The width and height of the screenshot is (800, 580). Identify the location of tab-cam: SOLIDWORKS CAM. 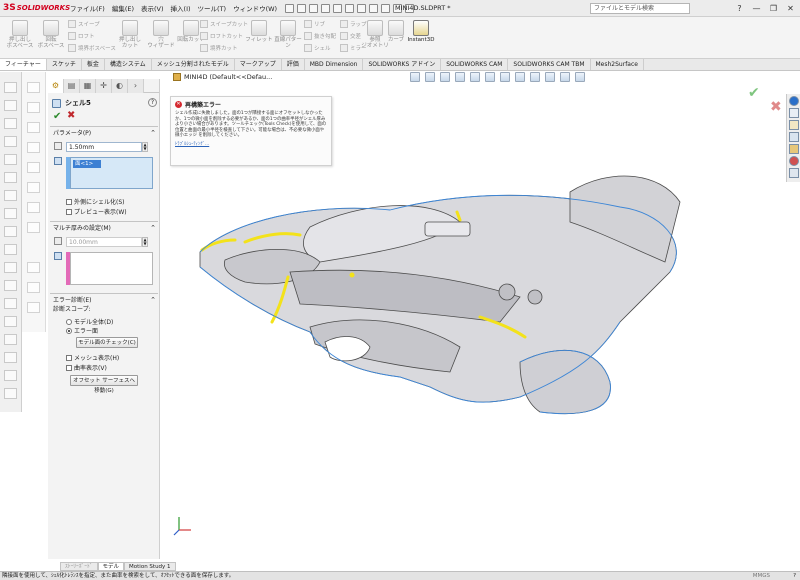
(475, 64).